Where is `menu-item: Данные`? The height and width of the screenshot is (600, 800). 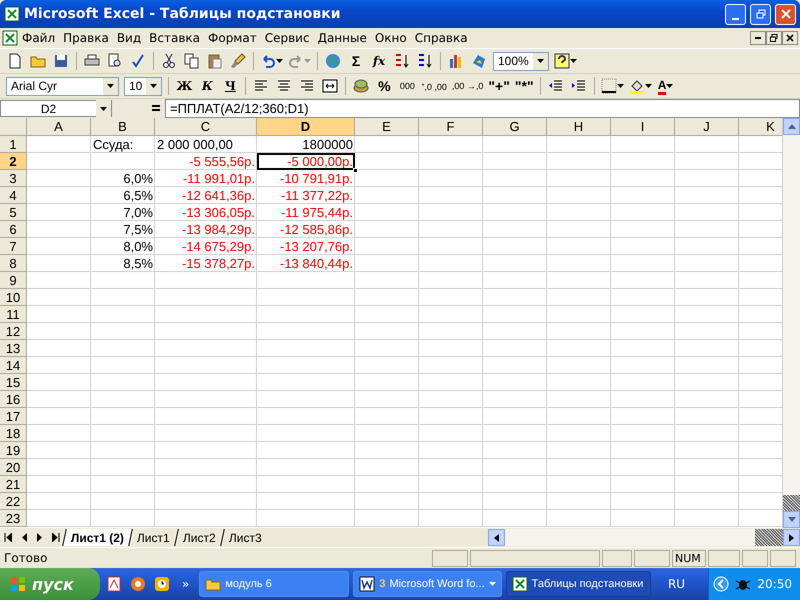 menu-item: Данные is located at coordinates (342, 38).